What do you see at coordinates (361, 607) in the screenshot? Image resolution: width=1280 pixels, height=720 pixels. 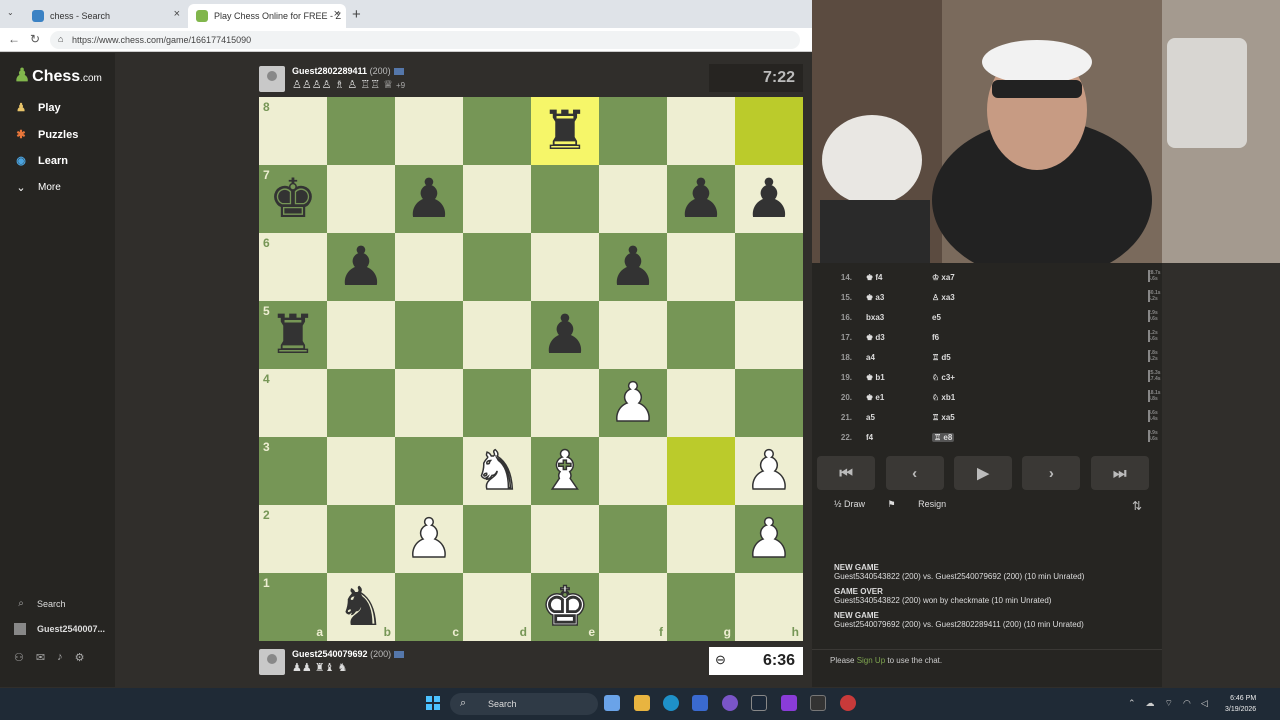 I see `square-b1: b ♞` at bounding box center [361, 607].